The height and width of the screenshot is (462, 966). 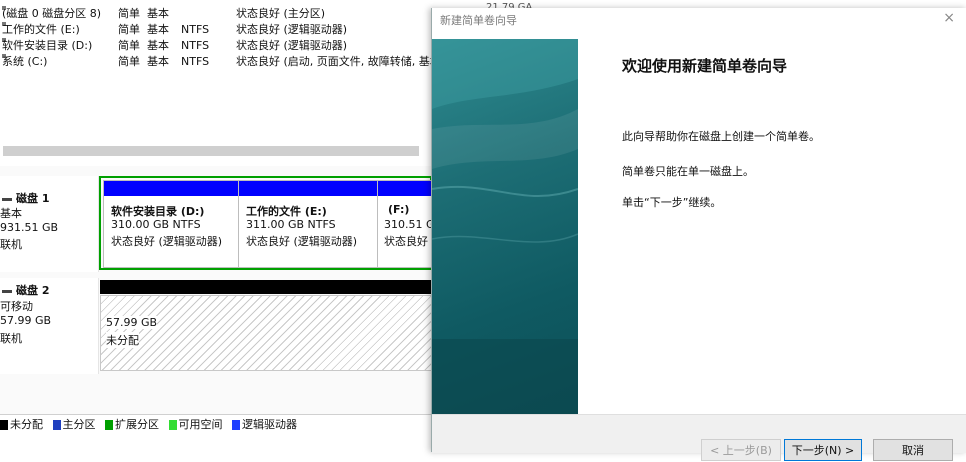 I want to click on partition-name: (F:), so click(x=399, y=209).